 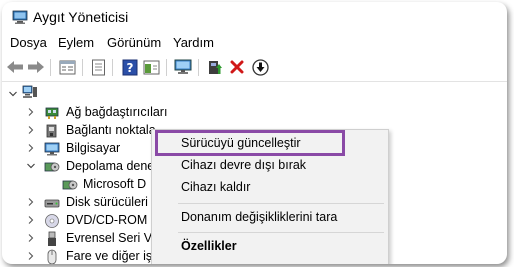 What do you see at coordinates (20, 17) in the screenshot?
I see `device-manager-app-icon` at bounding box center [20, 17].